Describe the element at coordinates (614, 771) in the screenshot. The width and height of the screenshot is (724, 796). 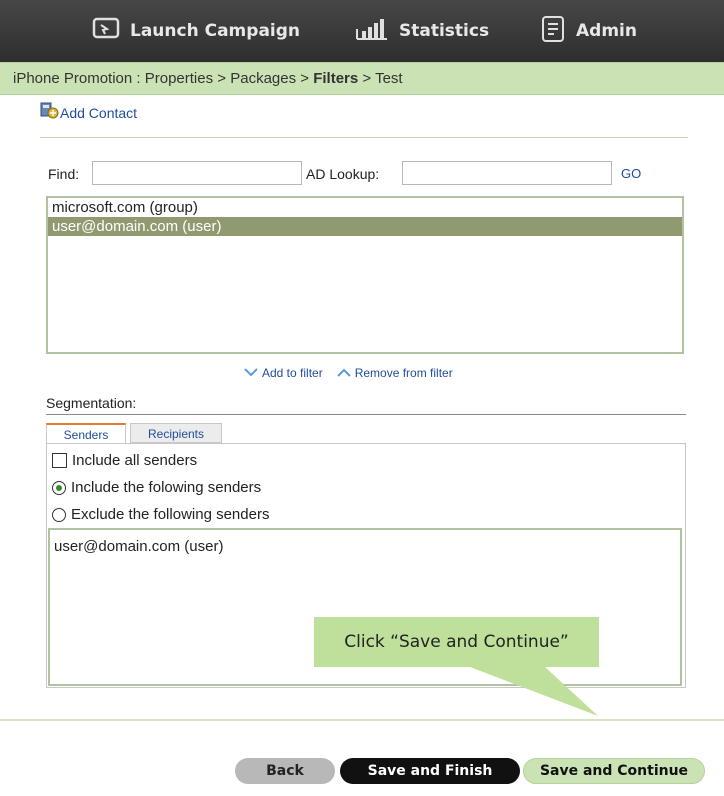
I see `save-and-continue-button: Save and Continue` at that location.